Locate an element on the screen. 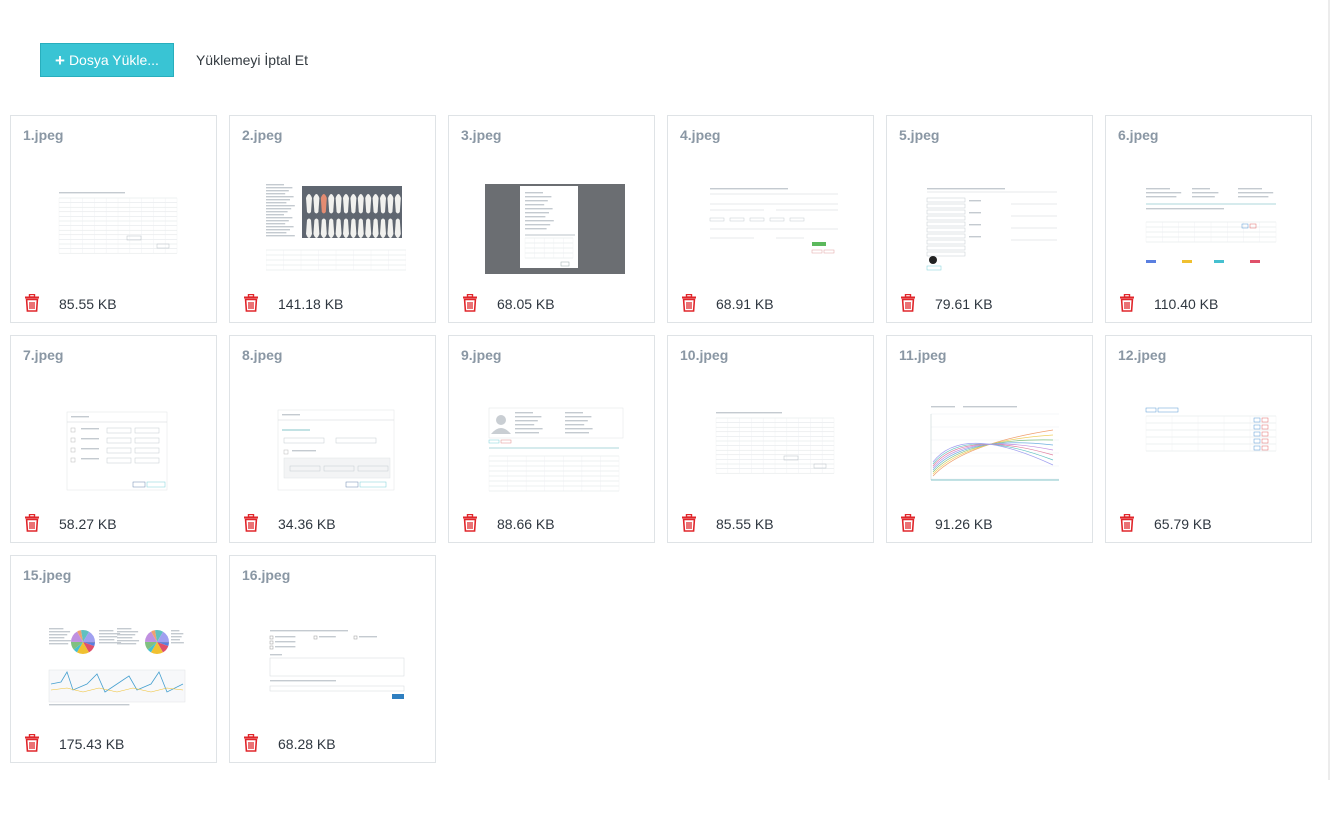 This screenshot has height=825, width=1330. file-name: 7.jpeg is located at coordinates (43, 355).